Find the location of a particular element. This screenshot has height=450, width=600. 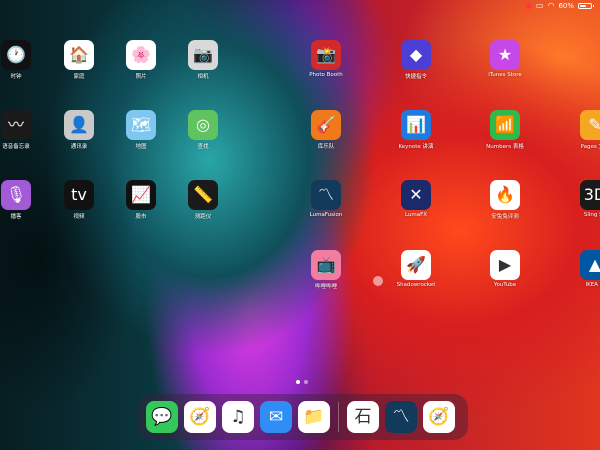

app-lumafusion: 〽 LumaFusion is located at coordinates (326, 199).